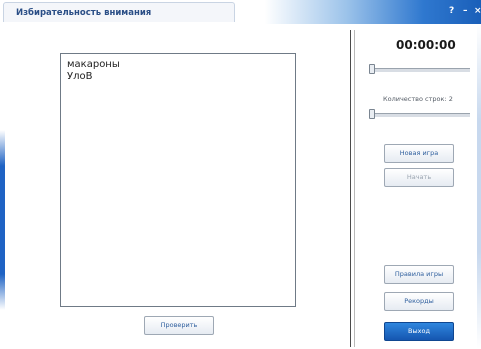 The height and width of the screenshot is (349, 481). Describe the element at coordinates (372, 69) in the screenshot. I see `timer-slider-thumb` at that location.